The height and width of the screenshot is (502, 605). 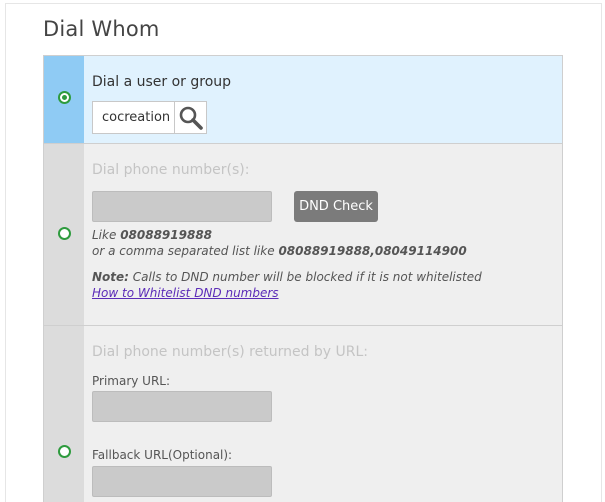 I want to click on option-body: Dial a user or group cocreation, so click(x=323, y=99).